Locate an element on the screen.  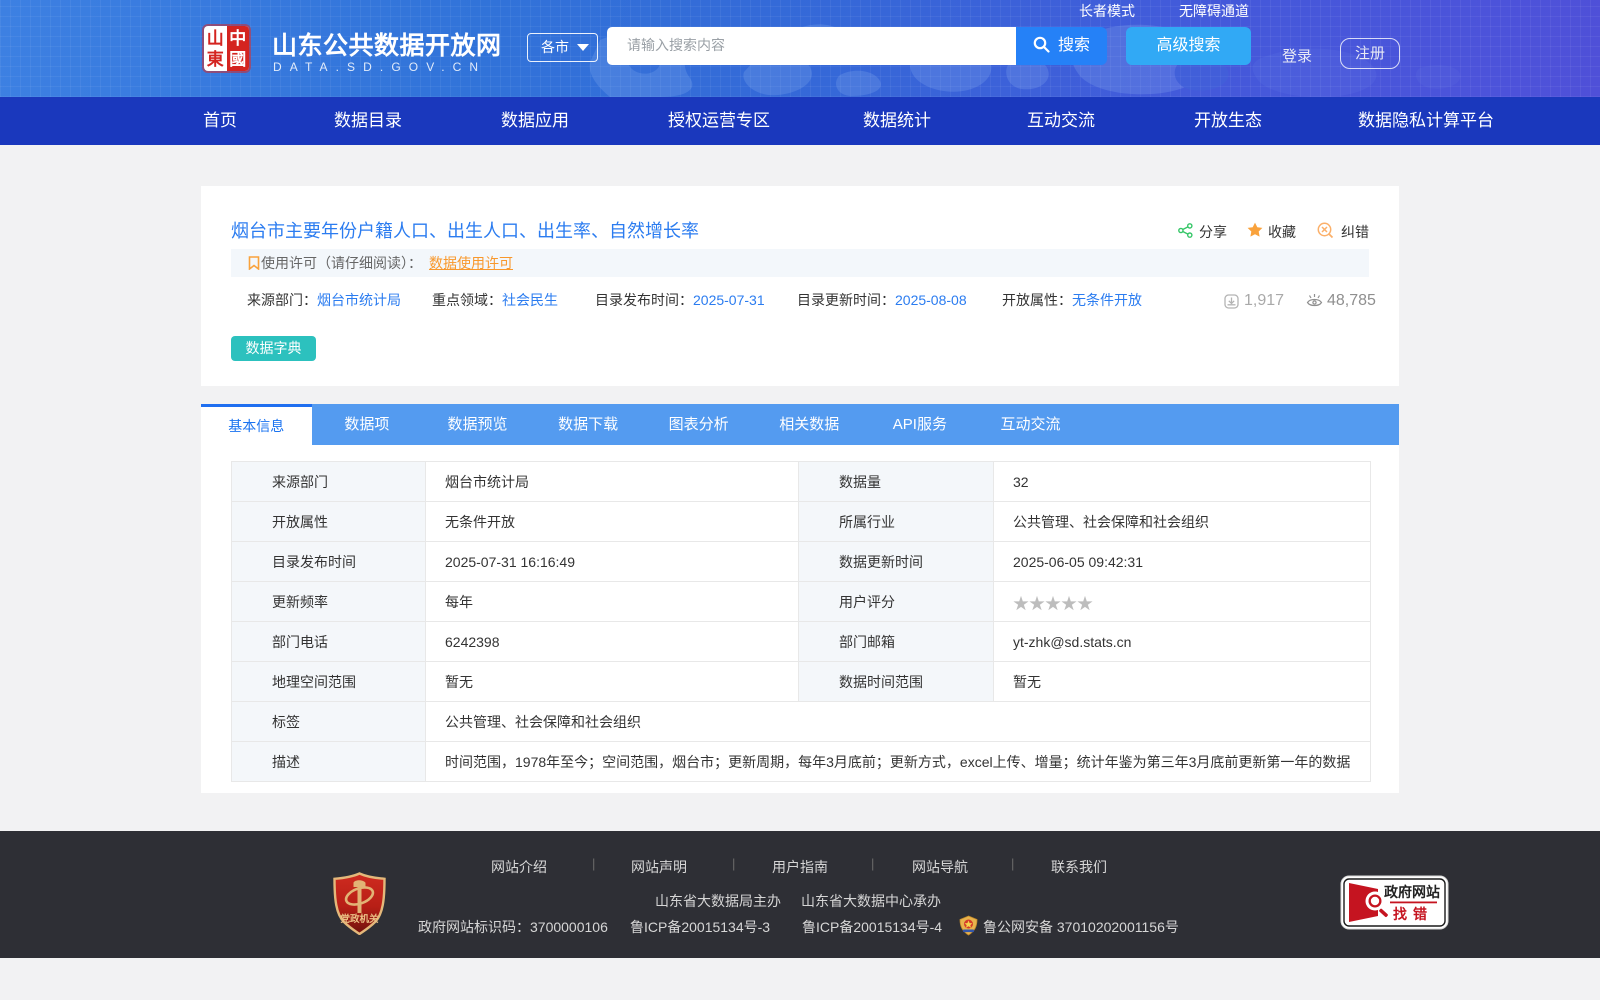
svg-text: 政府网站 is located at coordinates (1412, 892).